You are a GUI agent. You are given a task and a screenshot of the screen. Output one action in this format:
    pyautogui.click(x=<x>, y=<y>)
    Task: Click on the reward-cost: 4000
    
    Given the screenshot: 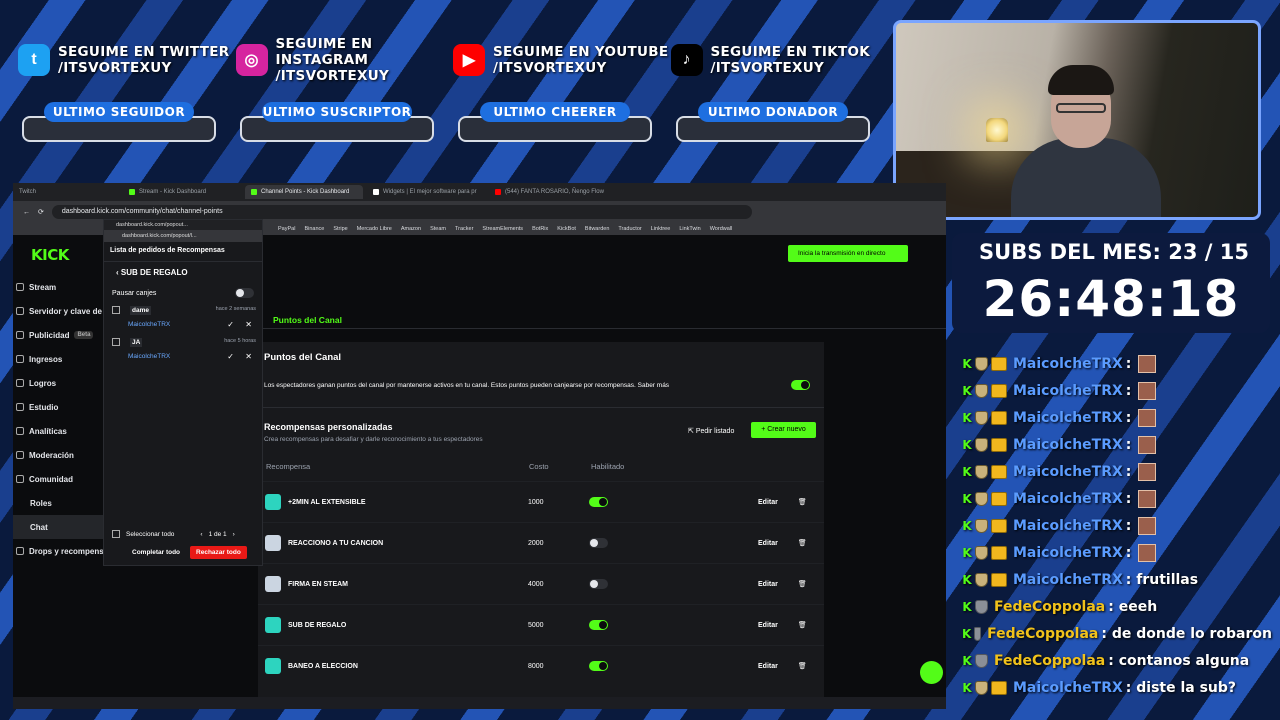 What is the action you would take?
    pyautogui.click(x=536, y=584)
    